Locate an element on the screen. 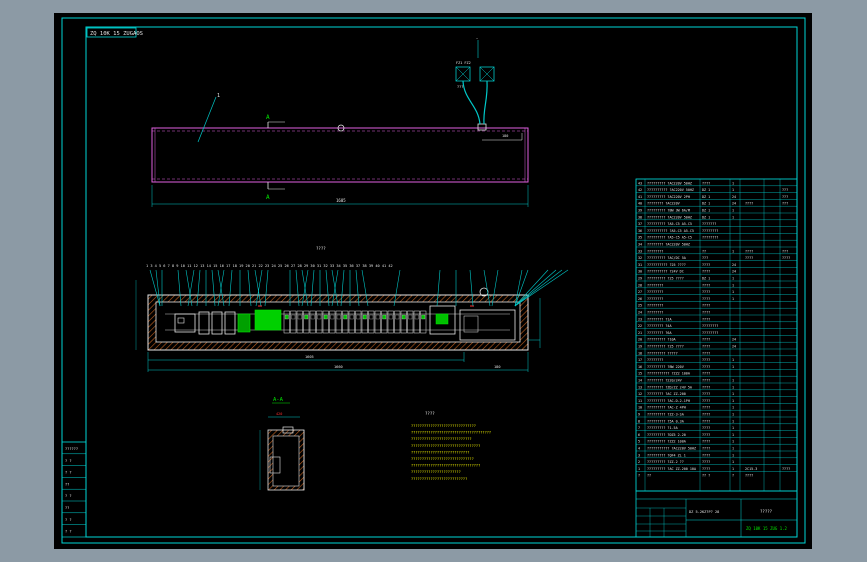 This screenshot has width=867, height=562. note-line: ??????????????????????? is located at coordinates (436, 472).